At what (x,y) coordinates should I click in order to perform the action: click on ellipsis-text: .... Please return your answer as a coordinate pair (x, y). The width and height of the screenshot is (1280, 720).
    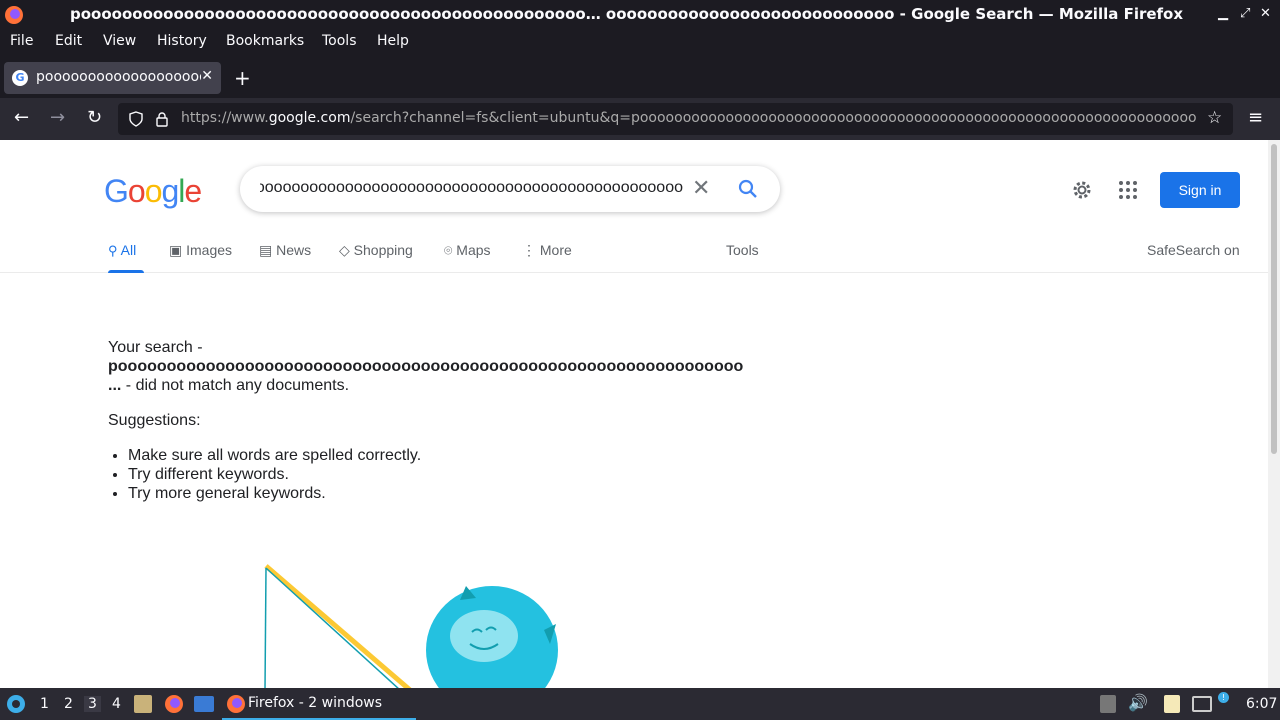
    Looking at the image, I should click on (115, 385).